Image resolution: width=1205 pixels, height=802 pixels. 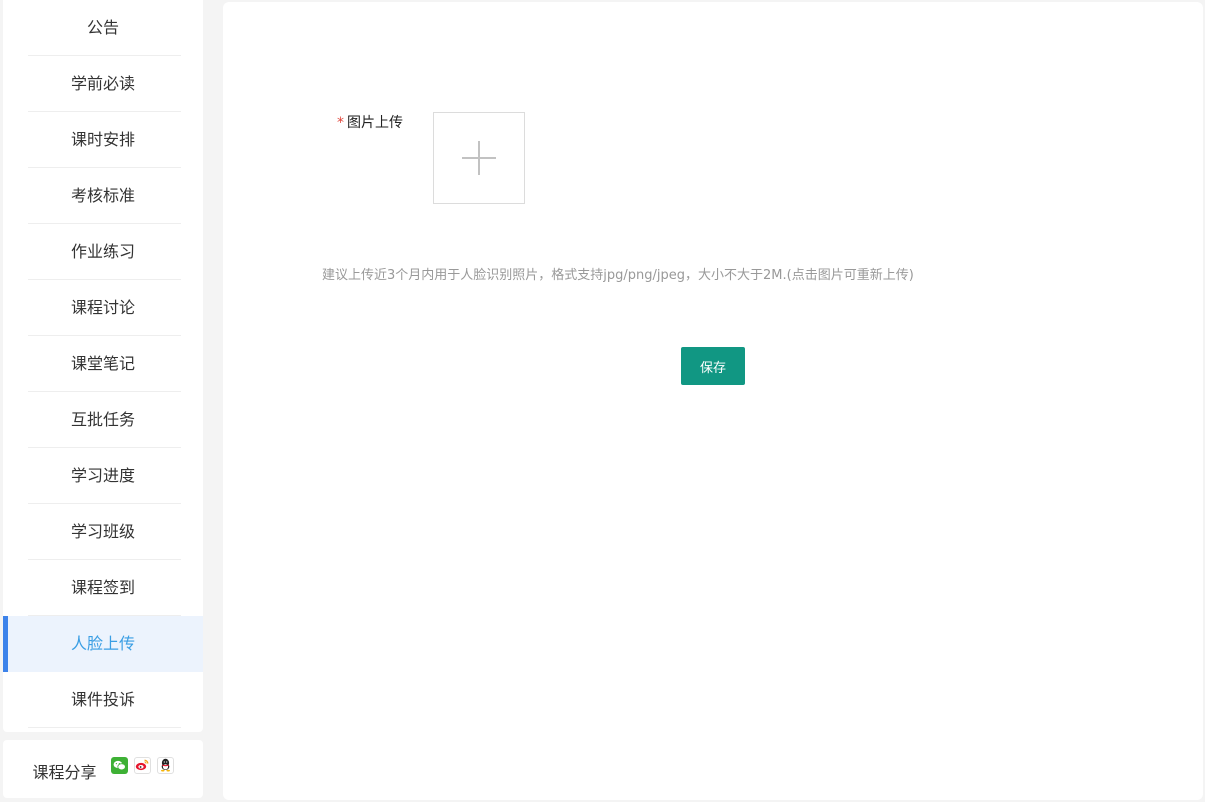 I want to click on sidebar-item-label: 课堂笔记, so click(x=102, y=363).